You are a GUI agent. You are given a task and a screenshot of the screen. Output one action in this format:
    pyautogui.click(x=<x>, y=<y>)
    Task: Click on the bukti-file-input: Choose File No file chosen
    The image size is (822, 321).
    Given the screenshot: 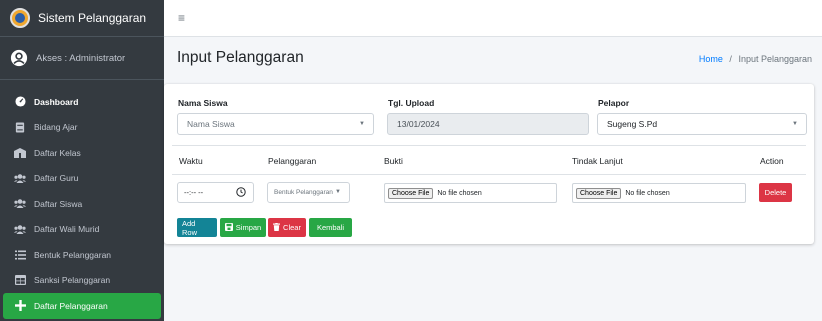 What is the action you would take?
    pyautogui.click(x=470, y=193)
    